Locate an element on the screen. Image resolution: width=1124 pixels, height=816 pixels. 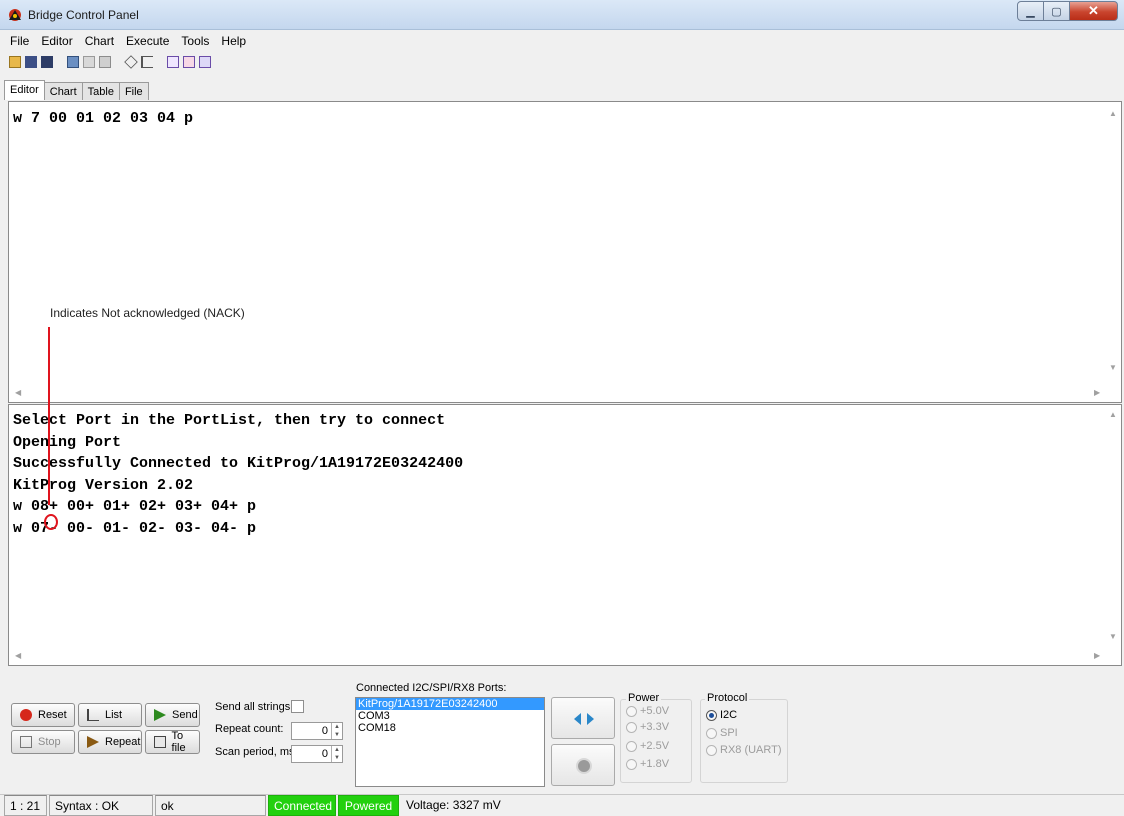
send-button: Send is located at coordinates (172, 715).